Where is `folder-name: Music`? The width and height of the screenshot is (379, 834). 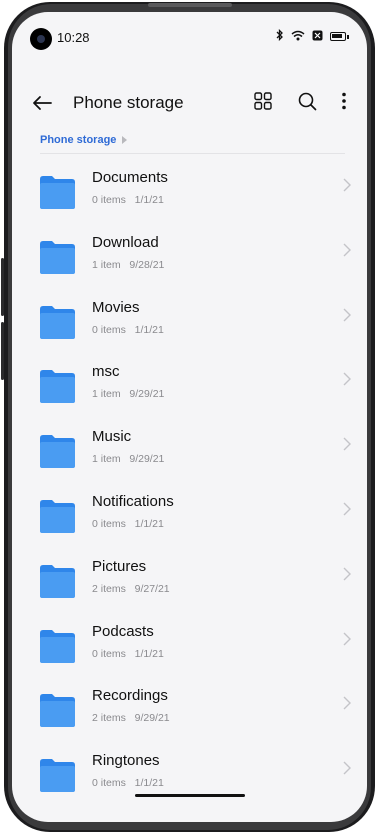
folder-name: Music is located at coordinates (112, 437).